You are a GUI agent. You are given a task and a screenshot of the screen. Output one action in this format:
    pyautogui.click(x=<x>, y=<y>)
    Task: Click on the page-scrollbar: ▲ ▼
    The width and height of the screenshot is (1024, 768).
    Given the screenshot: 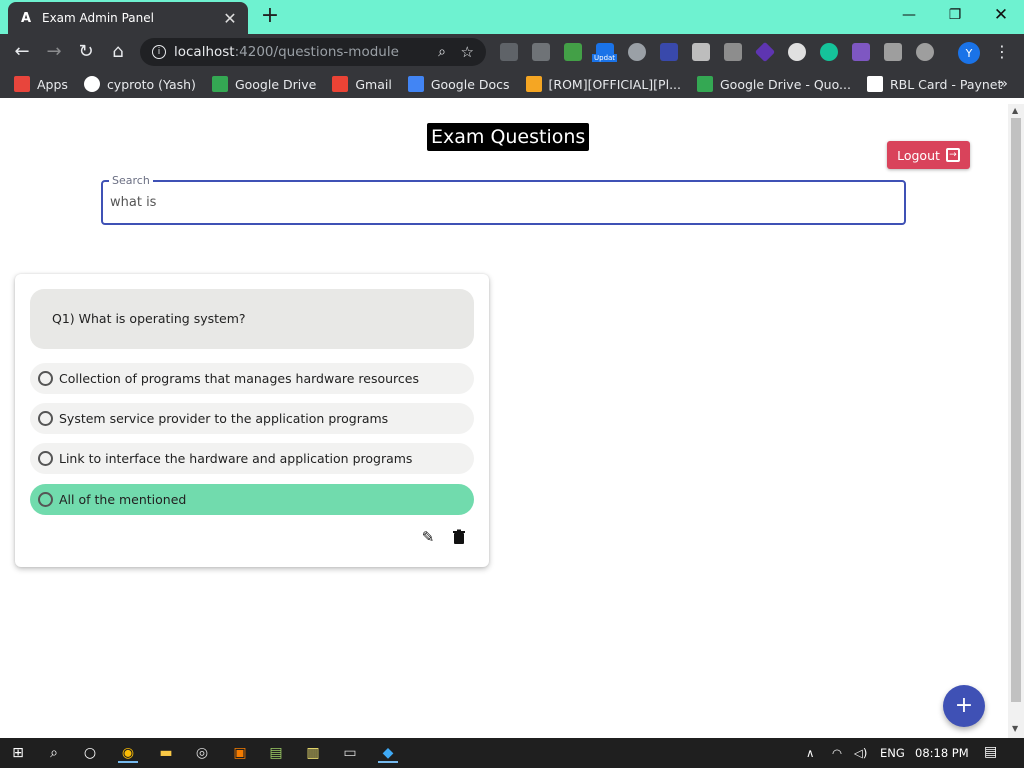 What is the action you would take?
    pyautogui.click(x=1016, y=421)
    